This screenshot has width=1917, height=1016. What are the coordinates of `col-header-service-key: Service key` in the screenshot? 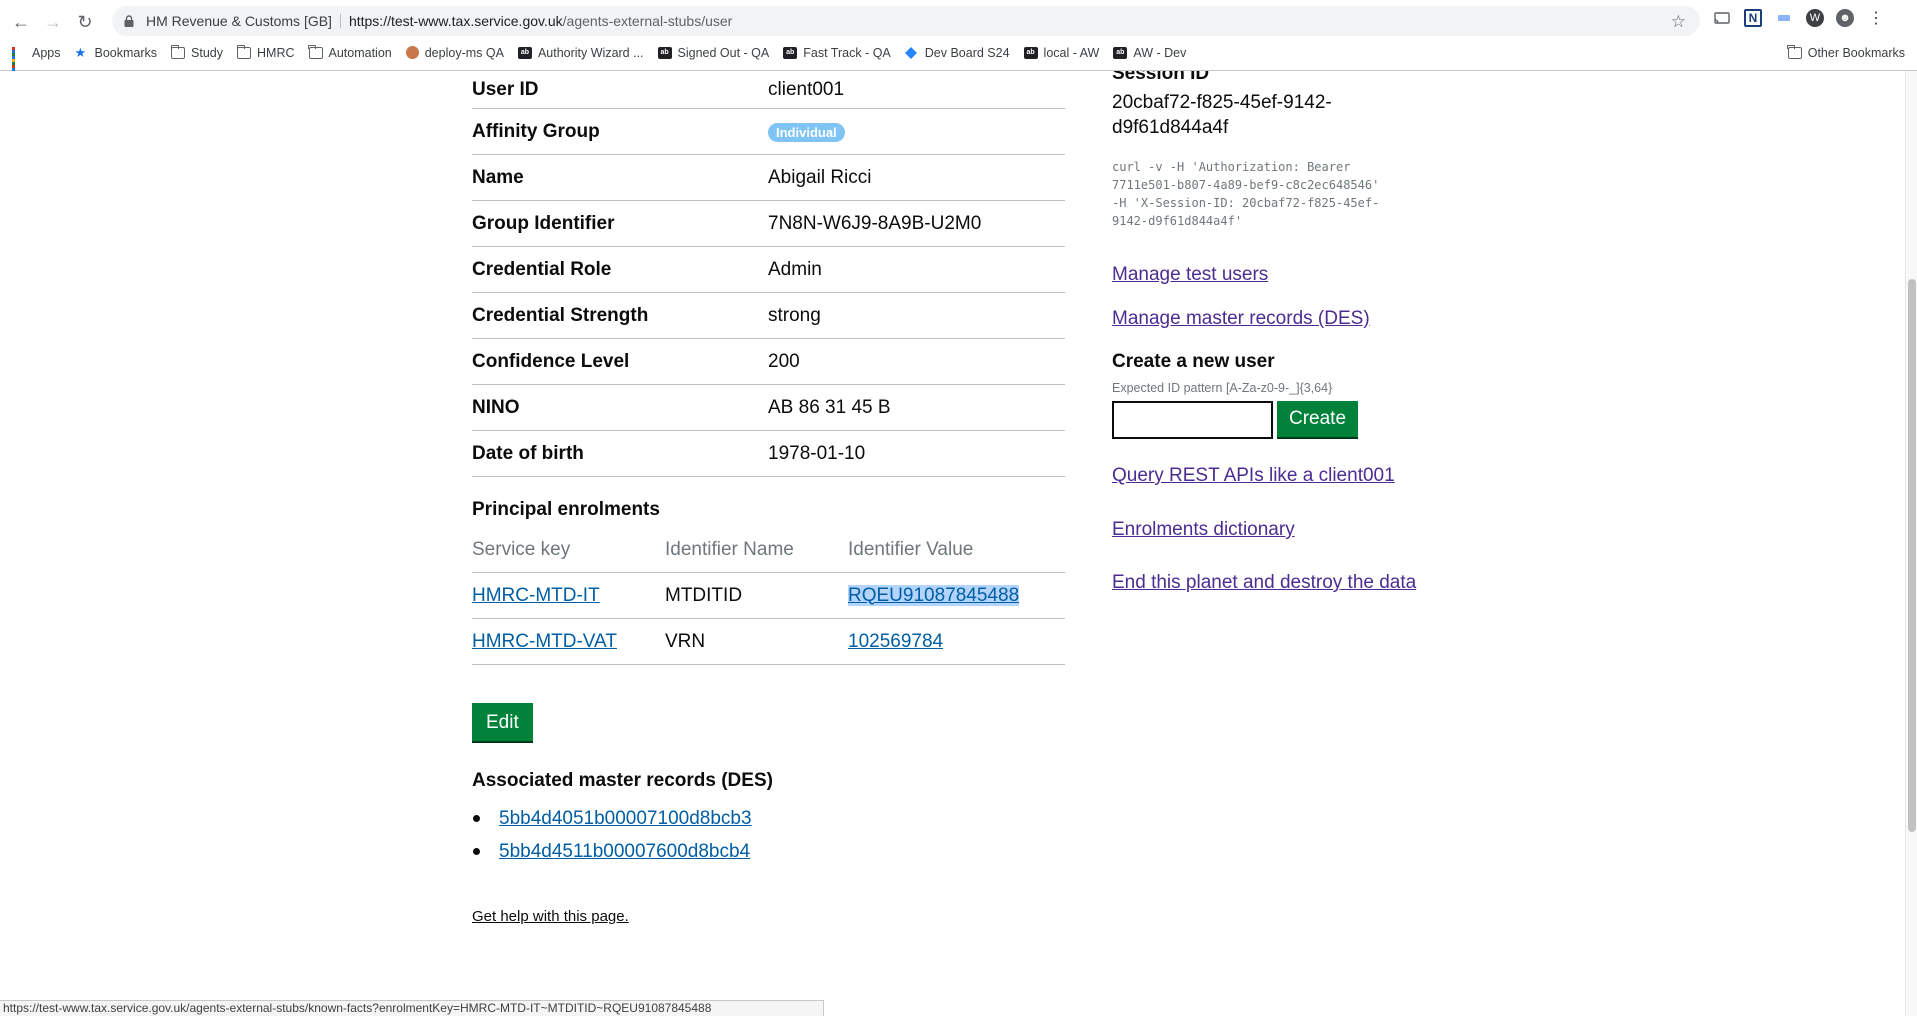 It's located at (521, 549).